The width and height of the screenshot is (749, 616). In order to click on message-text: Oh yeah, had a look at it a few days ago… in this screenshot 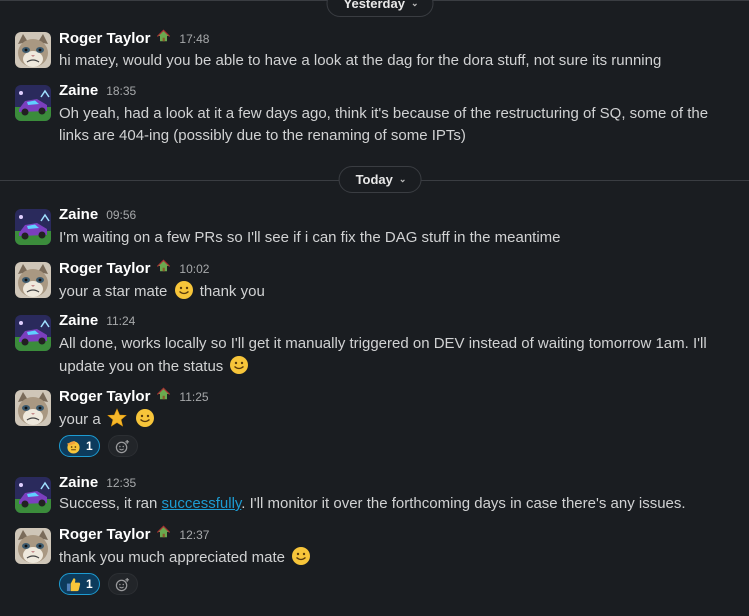, I will do `click(384, 124)`.